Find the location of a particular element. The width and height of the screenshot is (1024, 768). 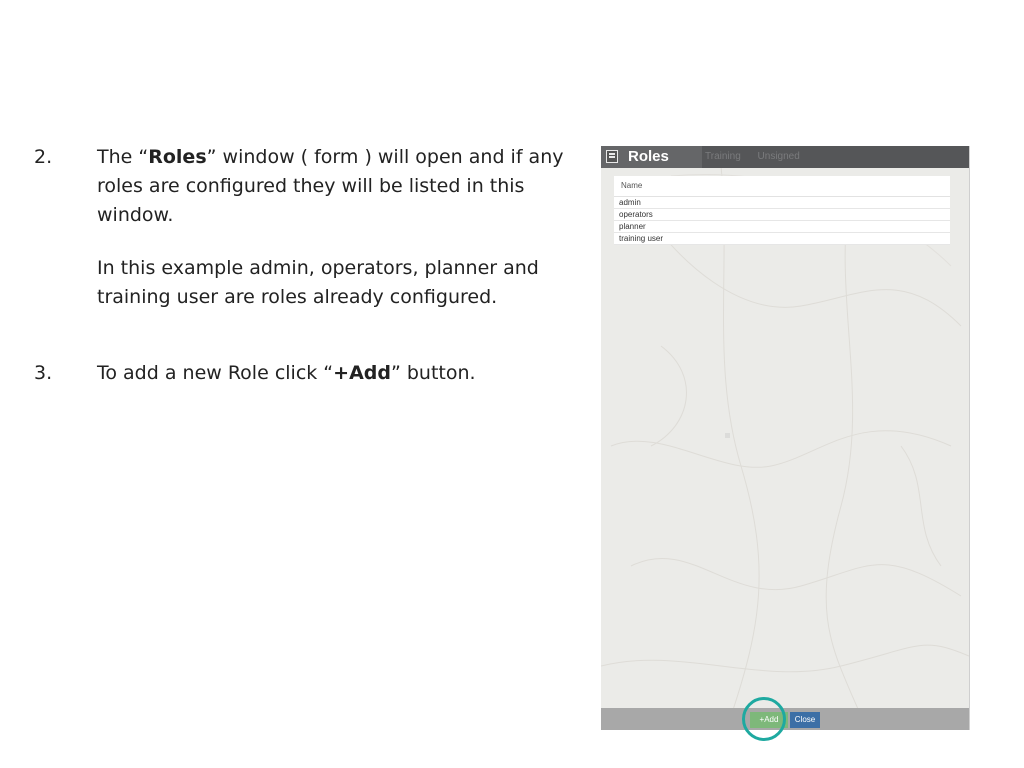

add-button-highlight is located at coordinates (764, 719).